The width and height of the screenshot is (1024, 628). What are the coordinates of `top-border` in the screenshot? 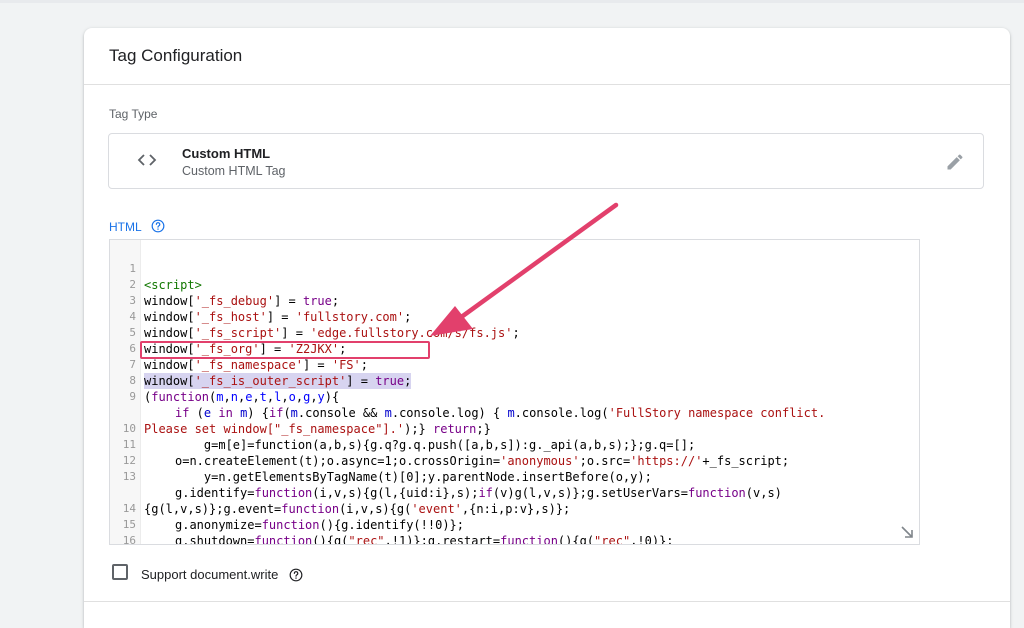 It's located at (512, 1).